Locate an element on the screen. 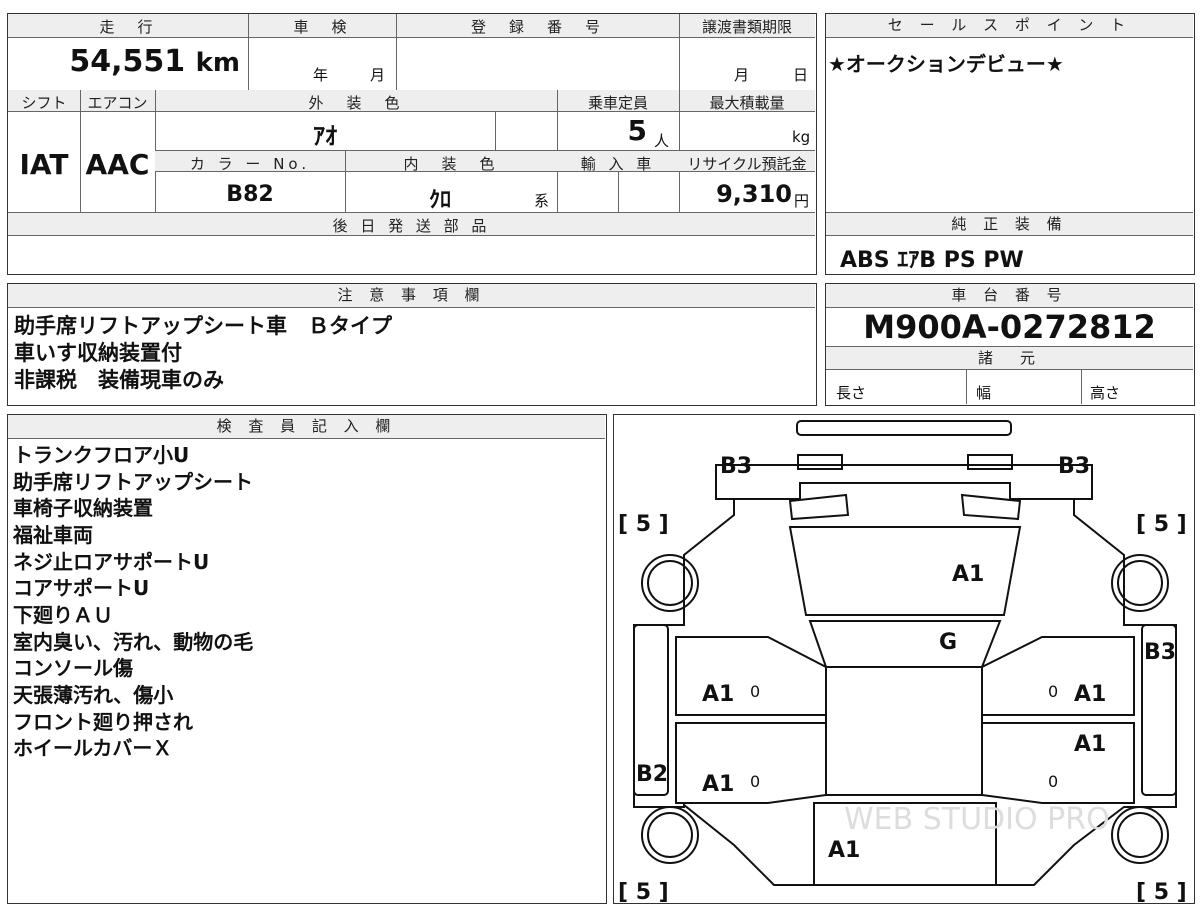 Image resolution: width=1200 pixels, height=904 pixels. later-parts-header: 後 日 発 送 部 品 is located at coordinates (411, 226).